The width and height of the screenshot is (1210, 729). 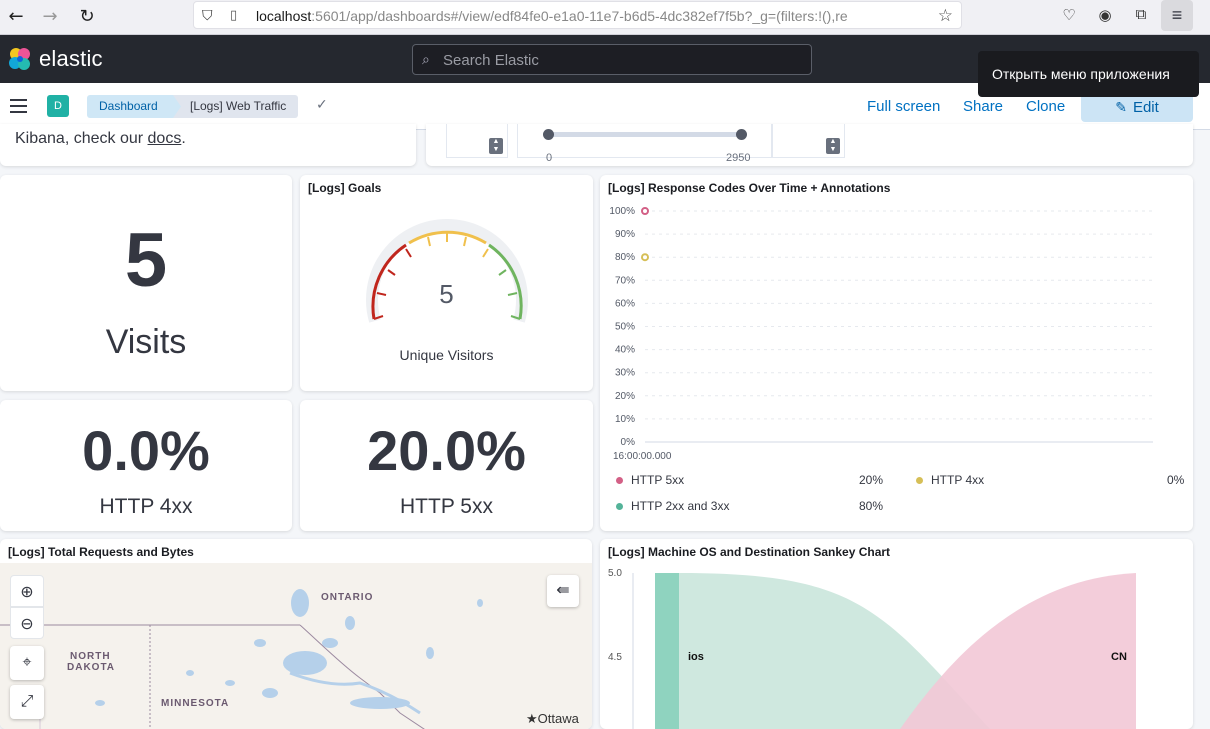 I want to click on slider-max-label: 2950, so click(x=738, y=158).